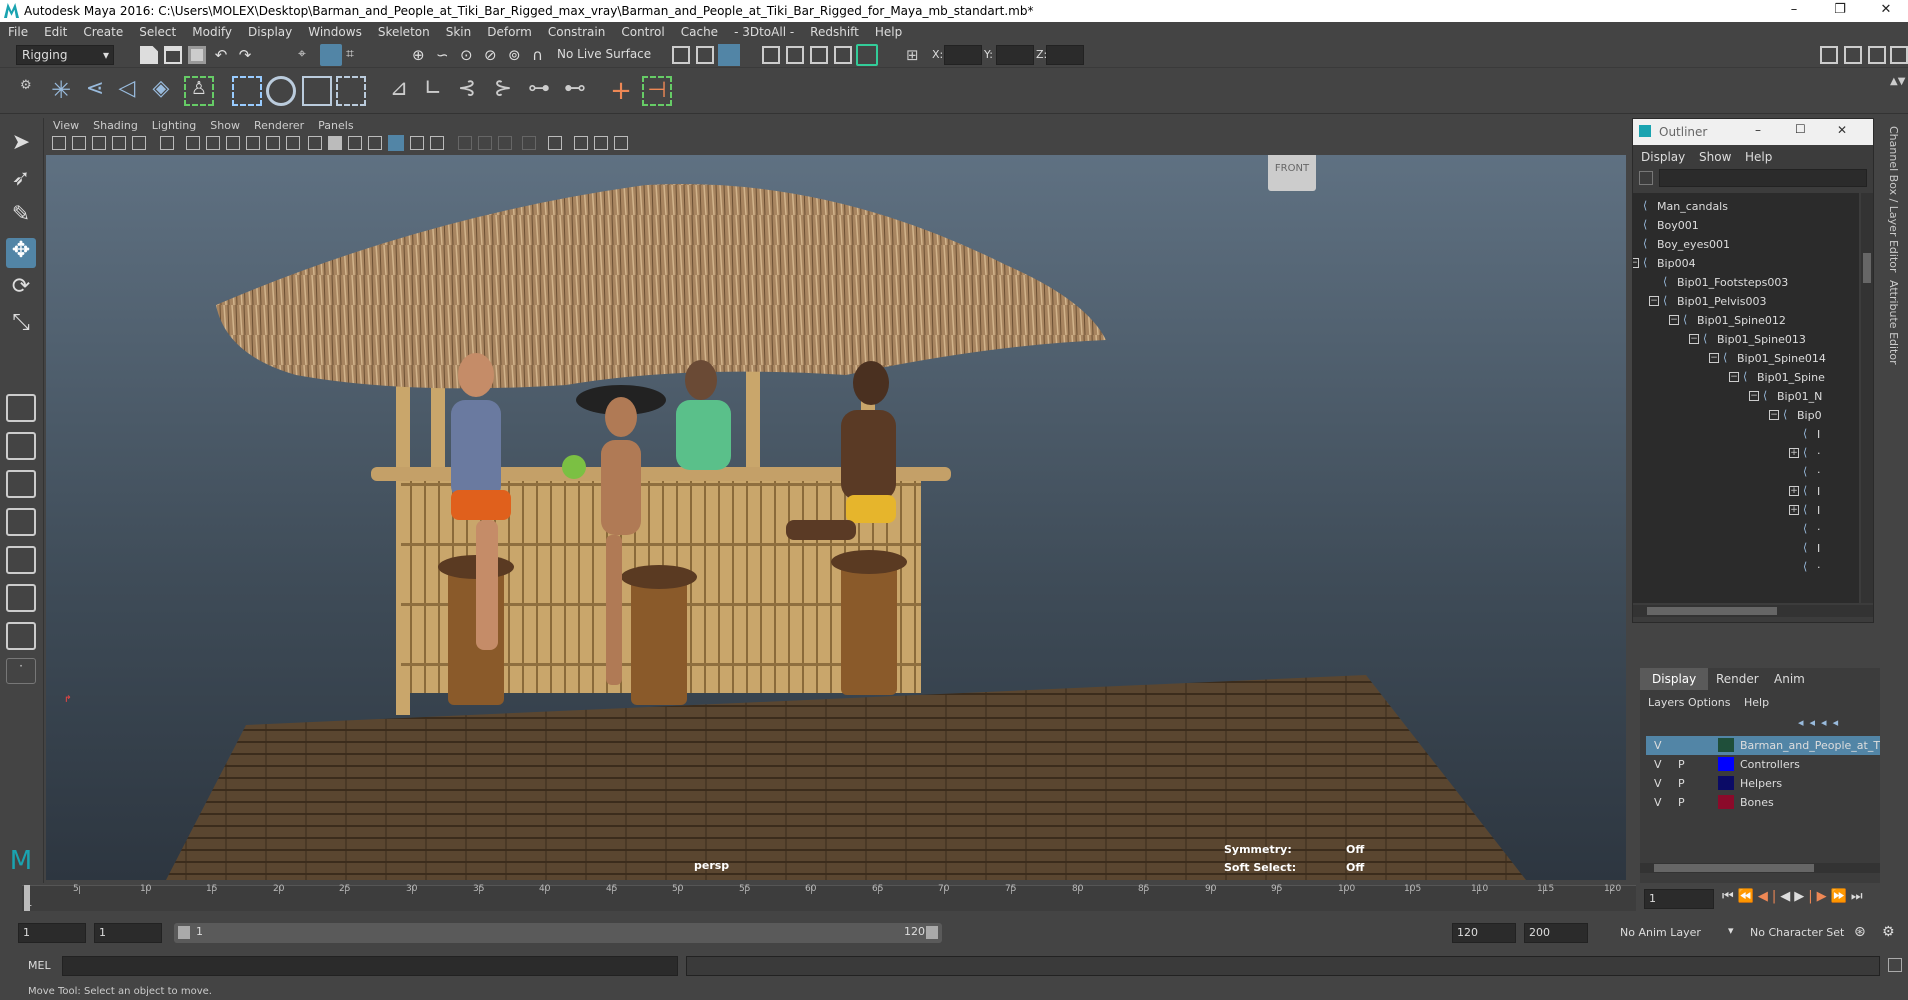 Image resolution: width=1908 pixels, height=1000 pixels. What do you see at coordinates (888, 32) in the screenshot?
I see `menu-help: Help` at bounding box center [888, 32].